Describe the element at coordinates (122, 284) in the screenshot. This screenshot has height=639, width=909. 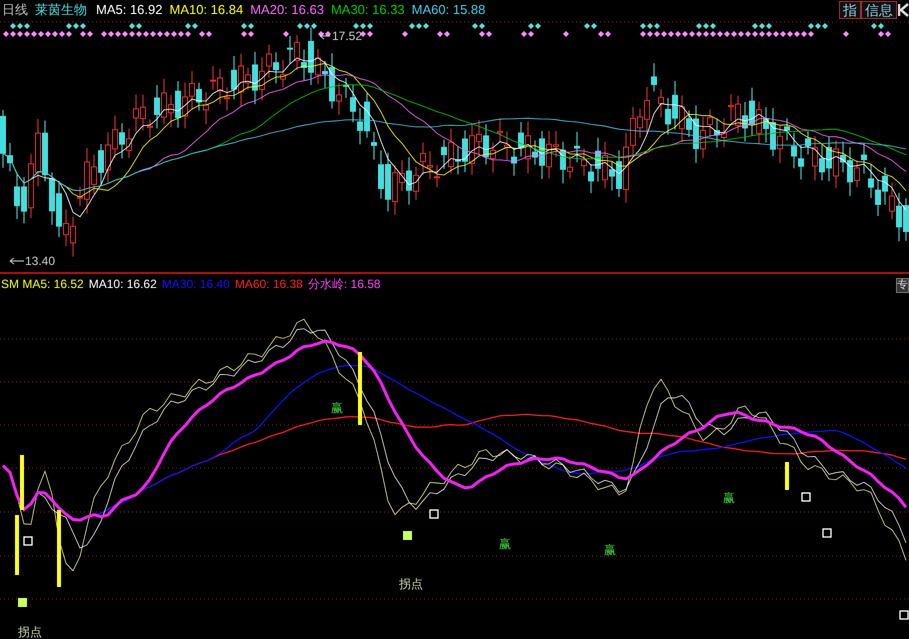
I see `indicator-value: MA10: 16.62` at that location.